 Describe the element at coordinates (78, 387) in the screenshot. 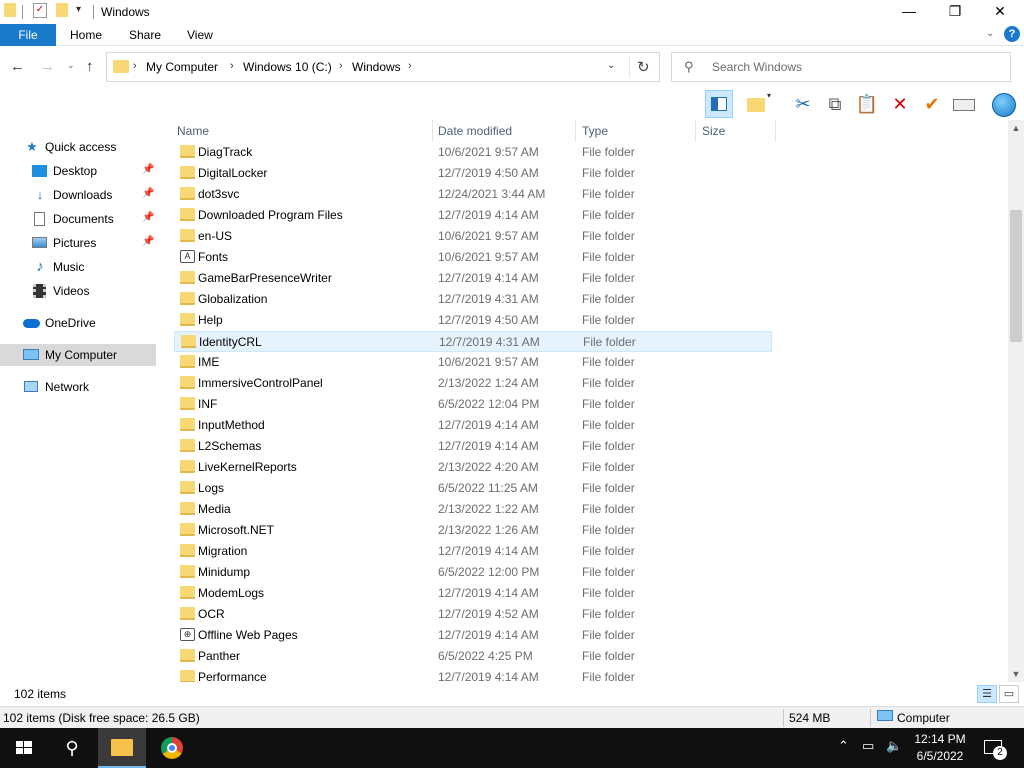

I see `nav-network: Network` at that location.